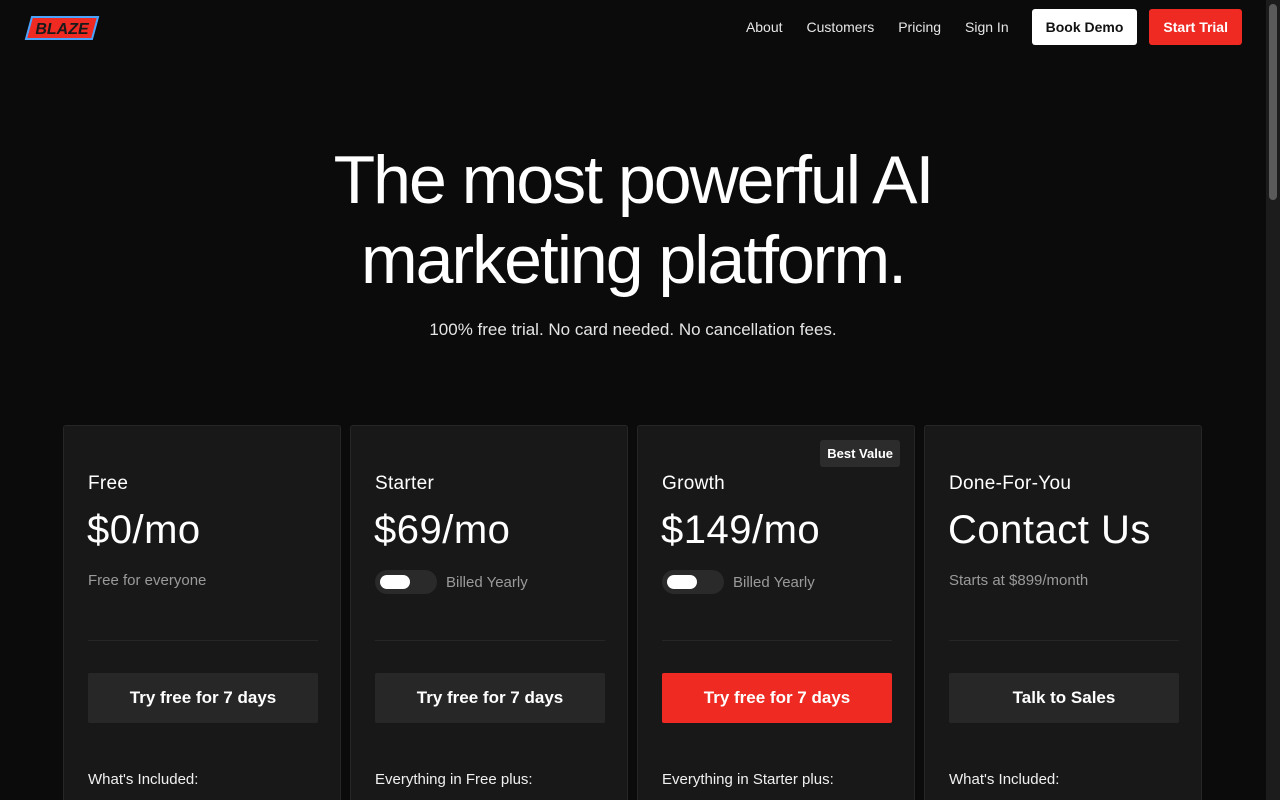 The image size is (1280, 800). I want to click on start-trial-button: Start Trial, so click(1195, 27).